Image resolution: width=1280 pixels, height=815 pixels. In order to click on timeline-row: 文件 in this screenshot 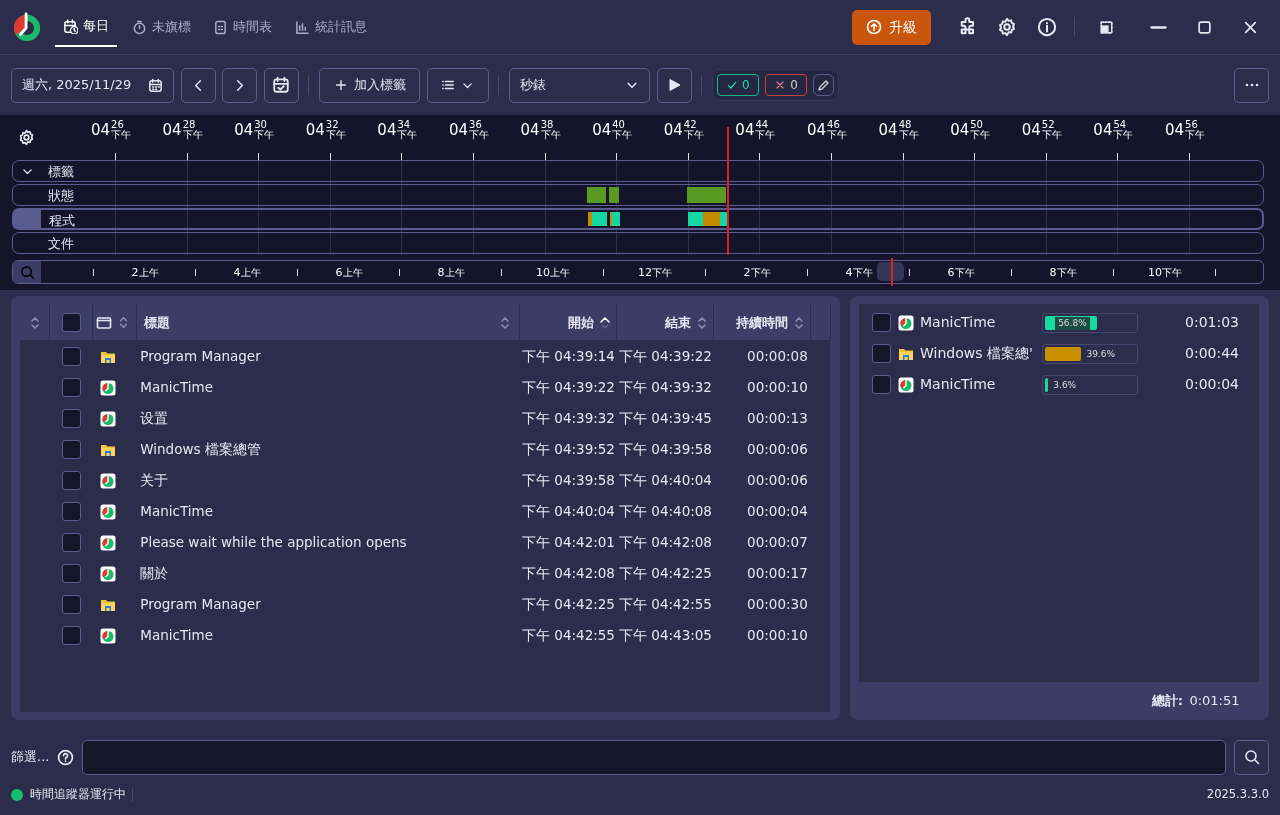, I will do `click(638, 243)`.